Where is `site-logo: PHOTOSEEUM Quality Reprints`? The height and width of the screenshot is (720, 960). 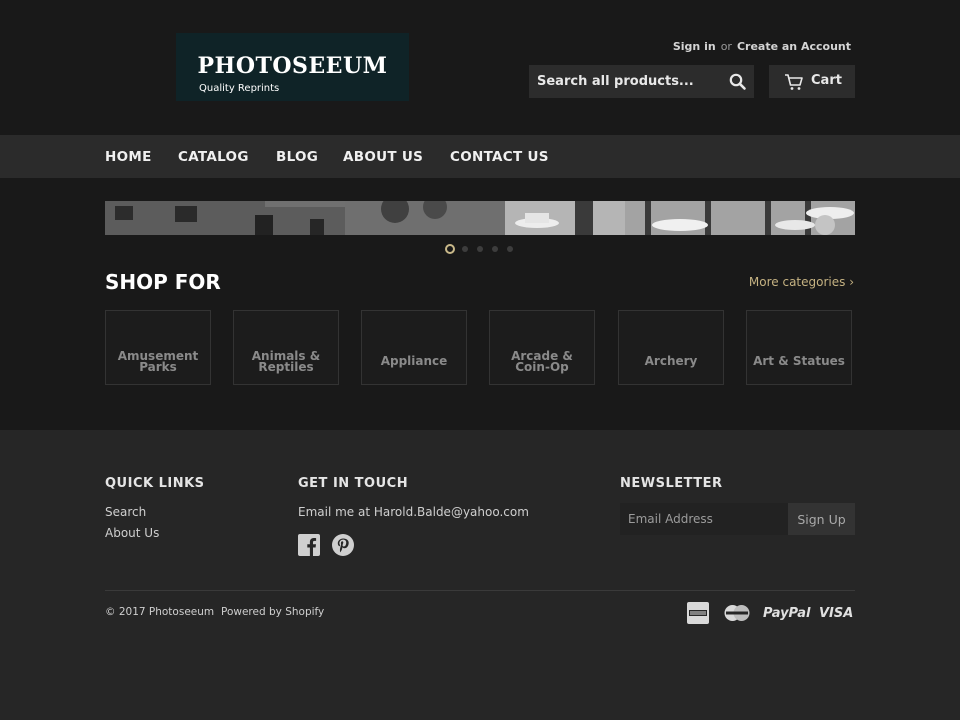
site-logo: PHOTOSEEUM Quality Reprints is located at coordinates (292, 67).